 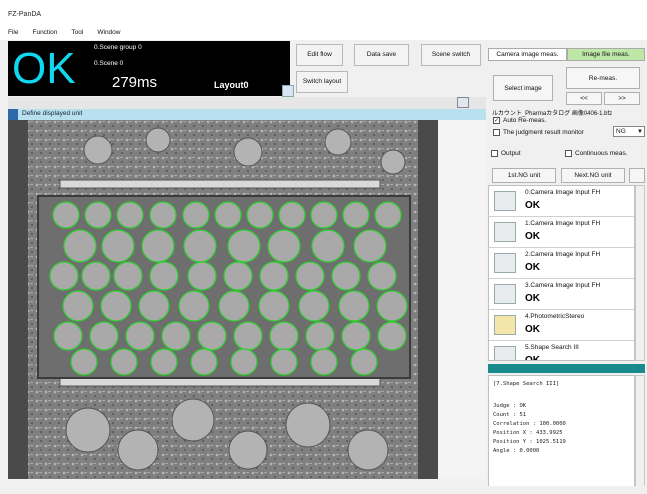 I want to click on detail-line: Position X : 433.9925, so click(x=528, y=433).